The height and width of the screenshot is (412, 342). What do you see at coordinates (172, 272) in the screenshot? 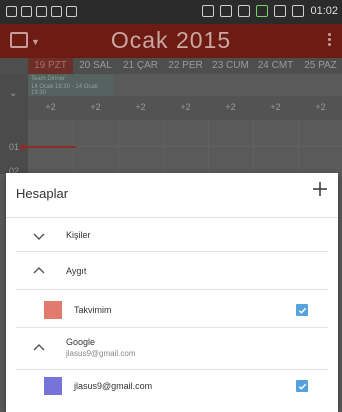
I see `group-device: Aygıt` at bounding box center [172, 272].